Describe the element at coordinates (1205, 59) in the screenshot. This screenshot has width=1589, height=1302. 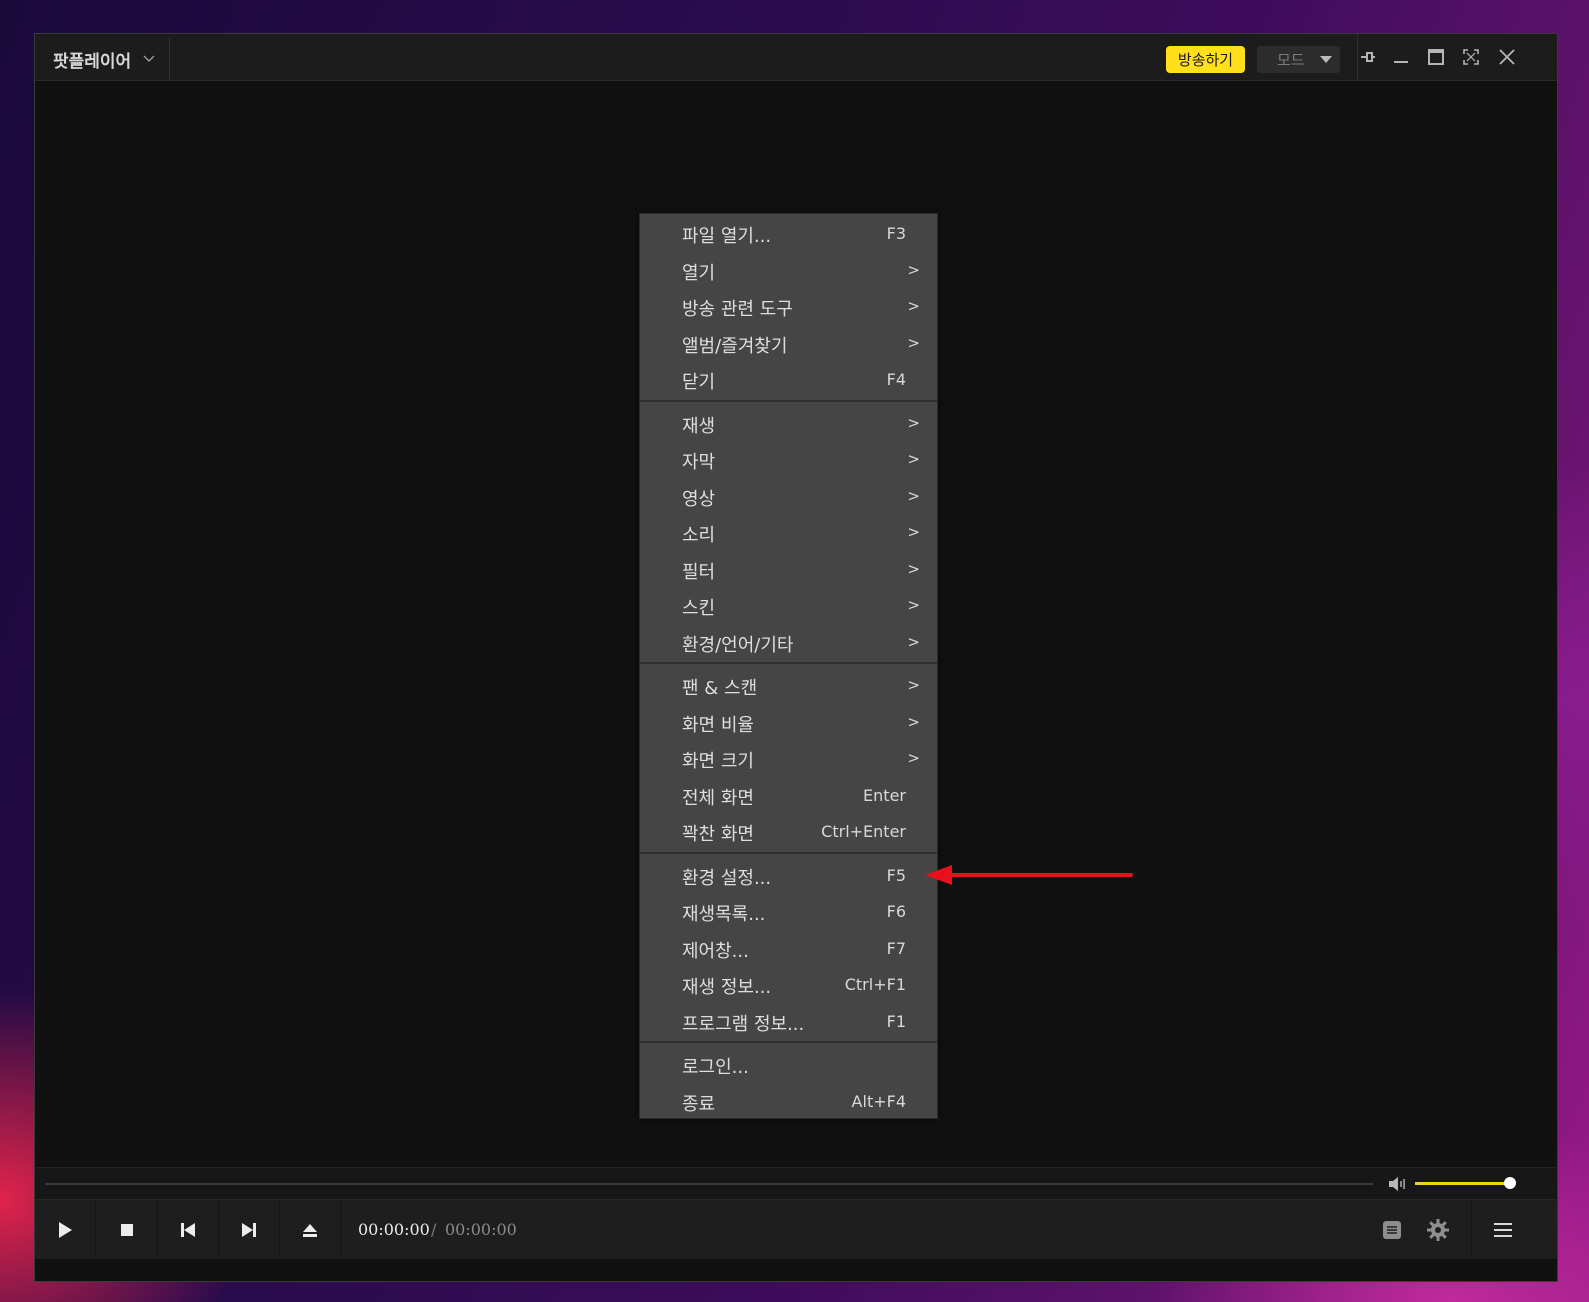
I see `broadcast-button: 방송하기` at that location.